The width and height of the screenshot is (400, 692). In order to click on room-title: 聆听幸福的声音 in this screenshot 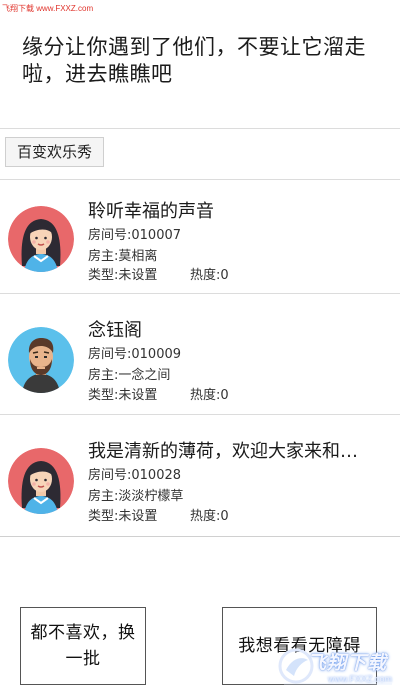, I will do `click(151, 211)`.